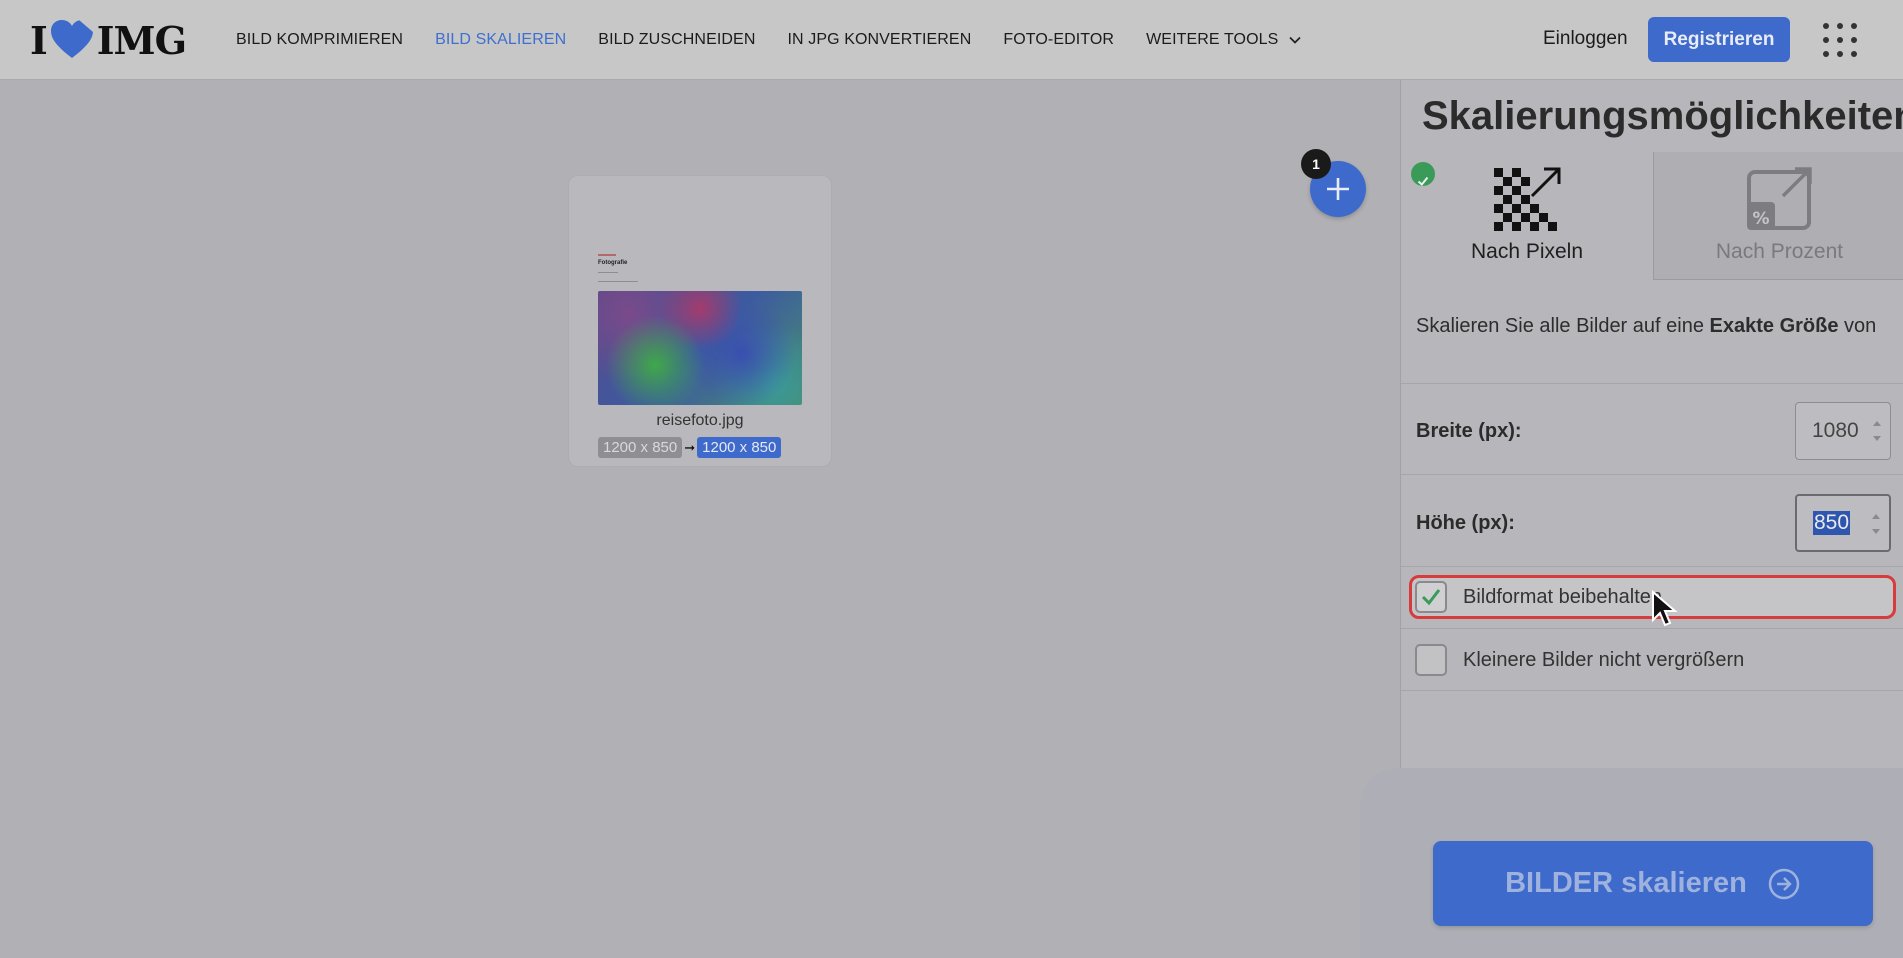  Describe the element at coordinates (39, 40) in the screenshot. I see `logo-letter-i: I` at that location.